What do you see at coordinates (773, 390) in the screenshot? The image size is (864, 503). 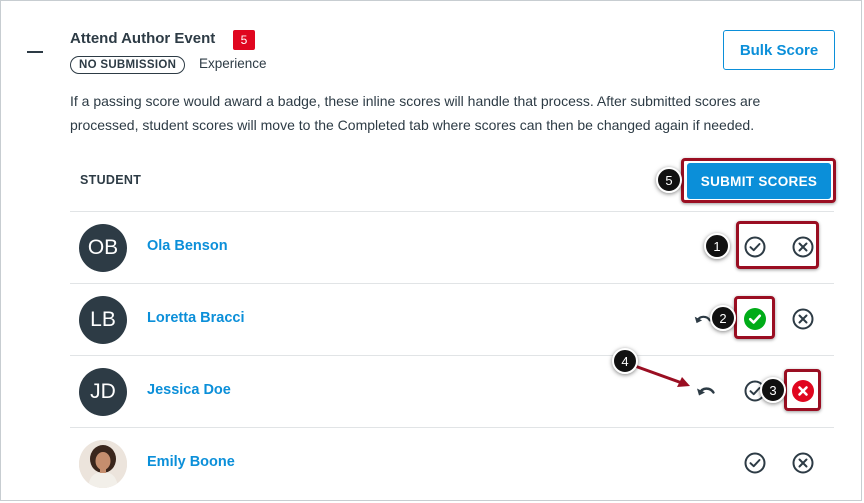 I see `callout-3: 3` at bounding box center [773, 390].